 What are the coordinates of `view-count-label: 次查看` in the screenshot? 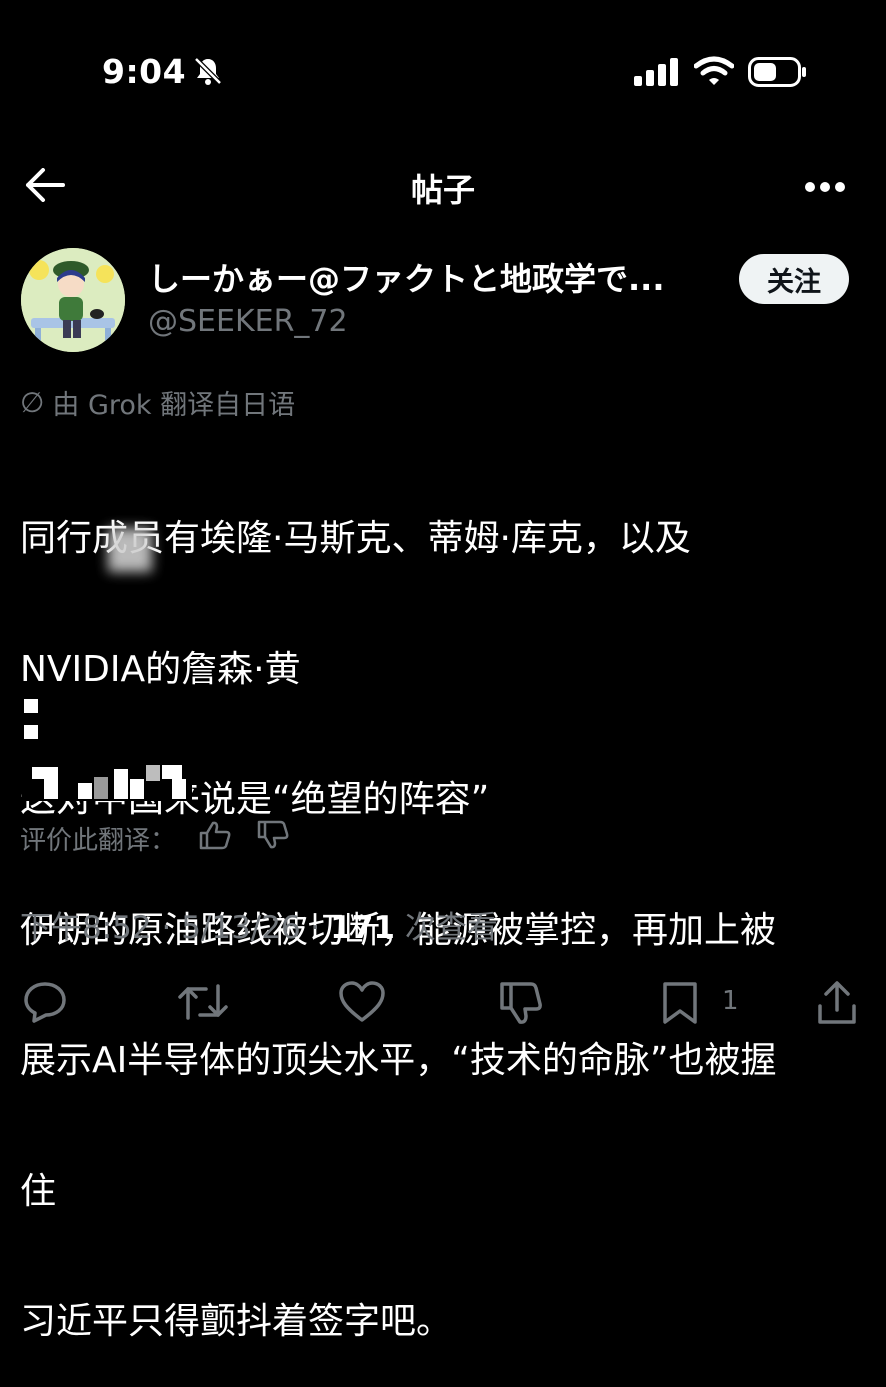 It's located at (451, 928).